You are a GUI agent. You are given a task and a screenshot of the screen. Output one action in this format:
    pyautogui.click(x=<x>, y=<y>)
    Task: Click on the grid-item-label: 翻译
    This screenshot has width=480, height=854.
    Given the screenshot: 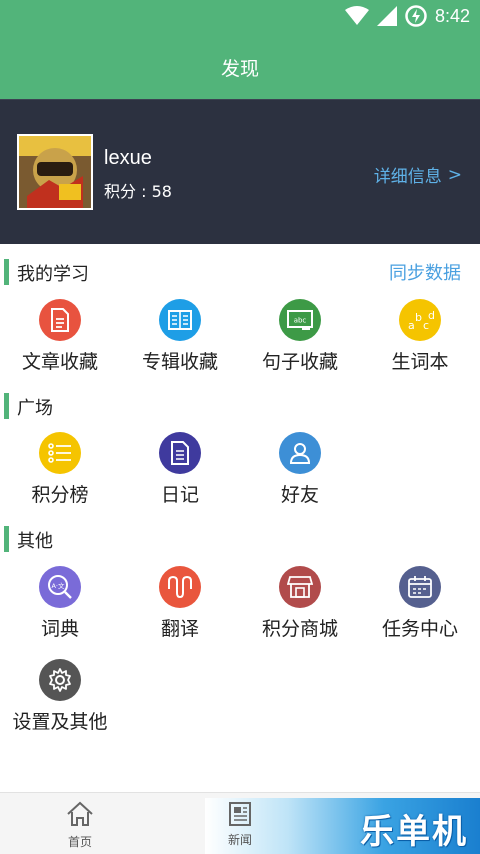 What is the action you would take?
    pyautogui.click(x=179, y=629)
    